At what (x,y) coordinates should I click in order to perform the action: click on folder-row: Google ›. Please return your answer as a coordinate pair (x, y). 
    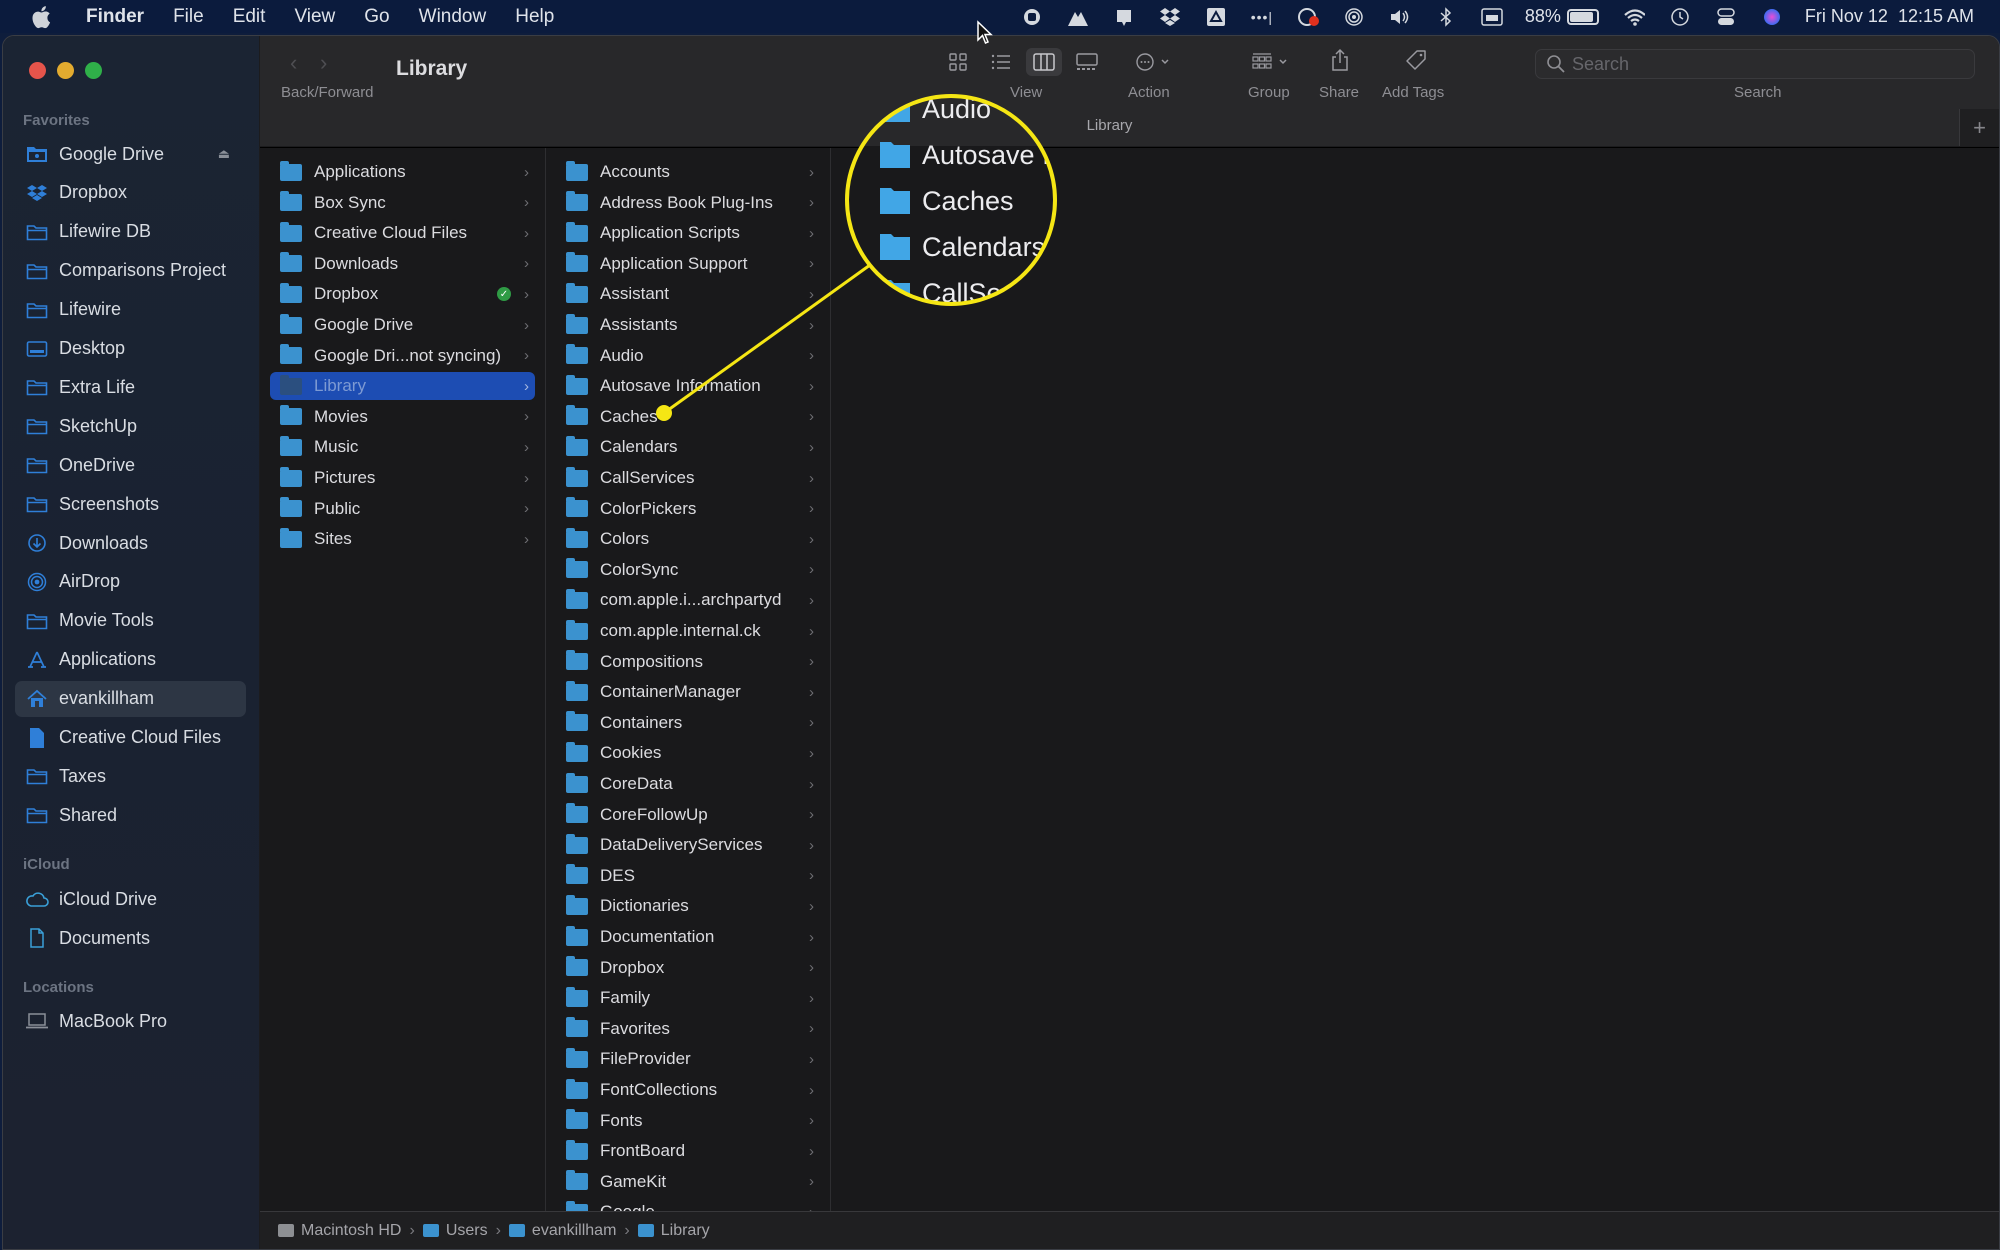
    Looking at the image, I should click on (688, 1204).